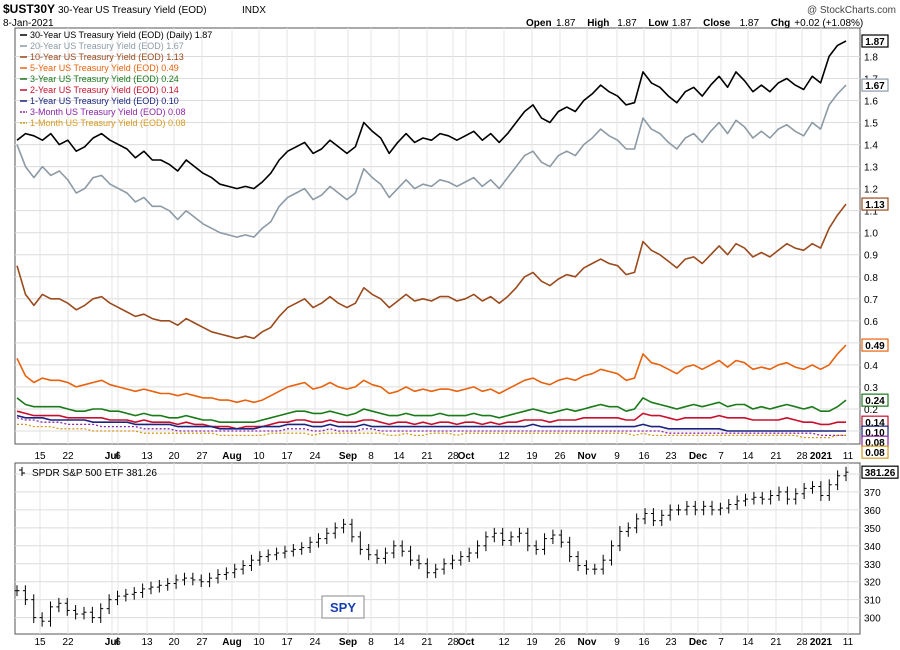 This screenshot has width=900, height=650. I want to click on yield-tick-label: 0.7, so click(871, 300).